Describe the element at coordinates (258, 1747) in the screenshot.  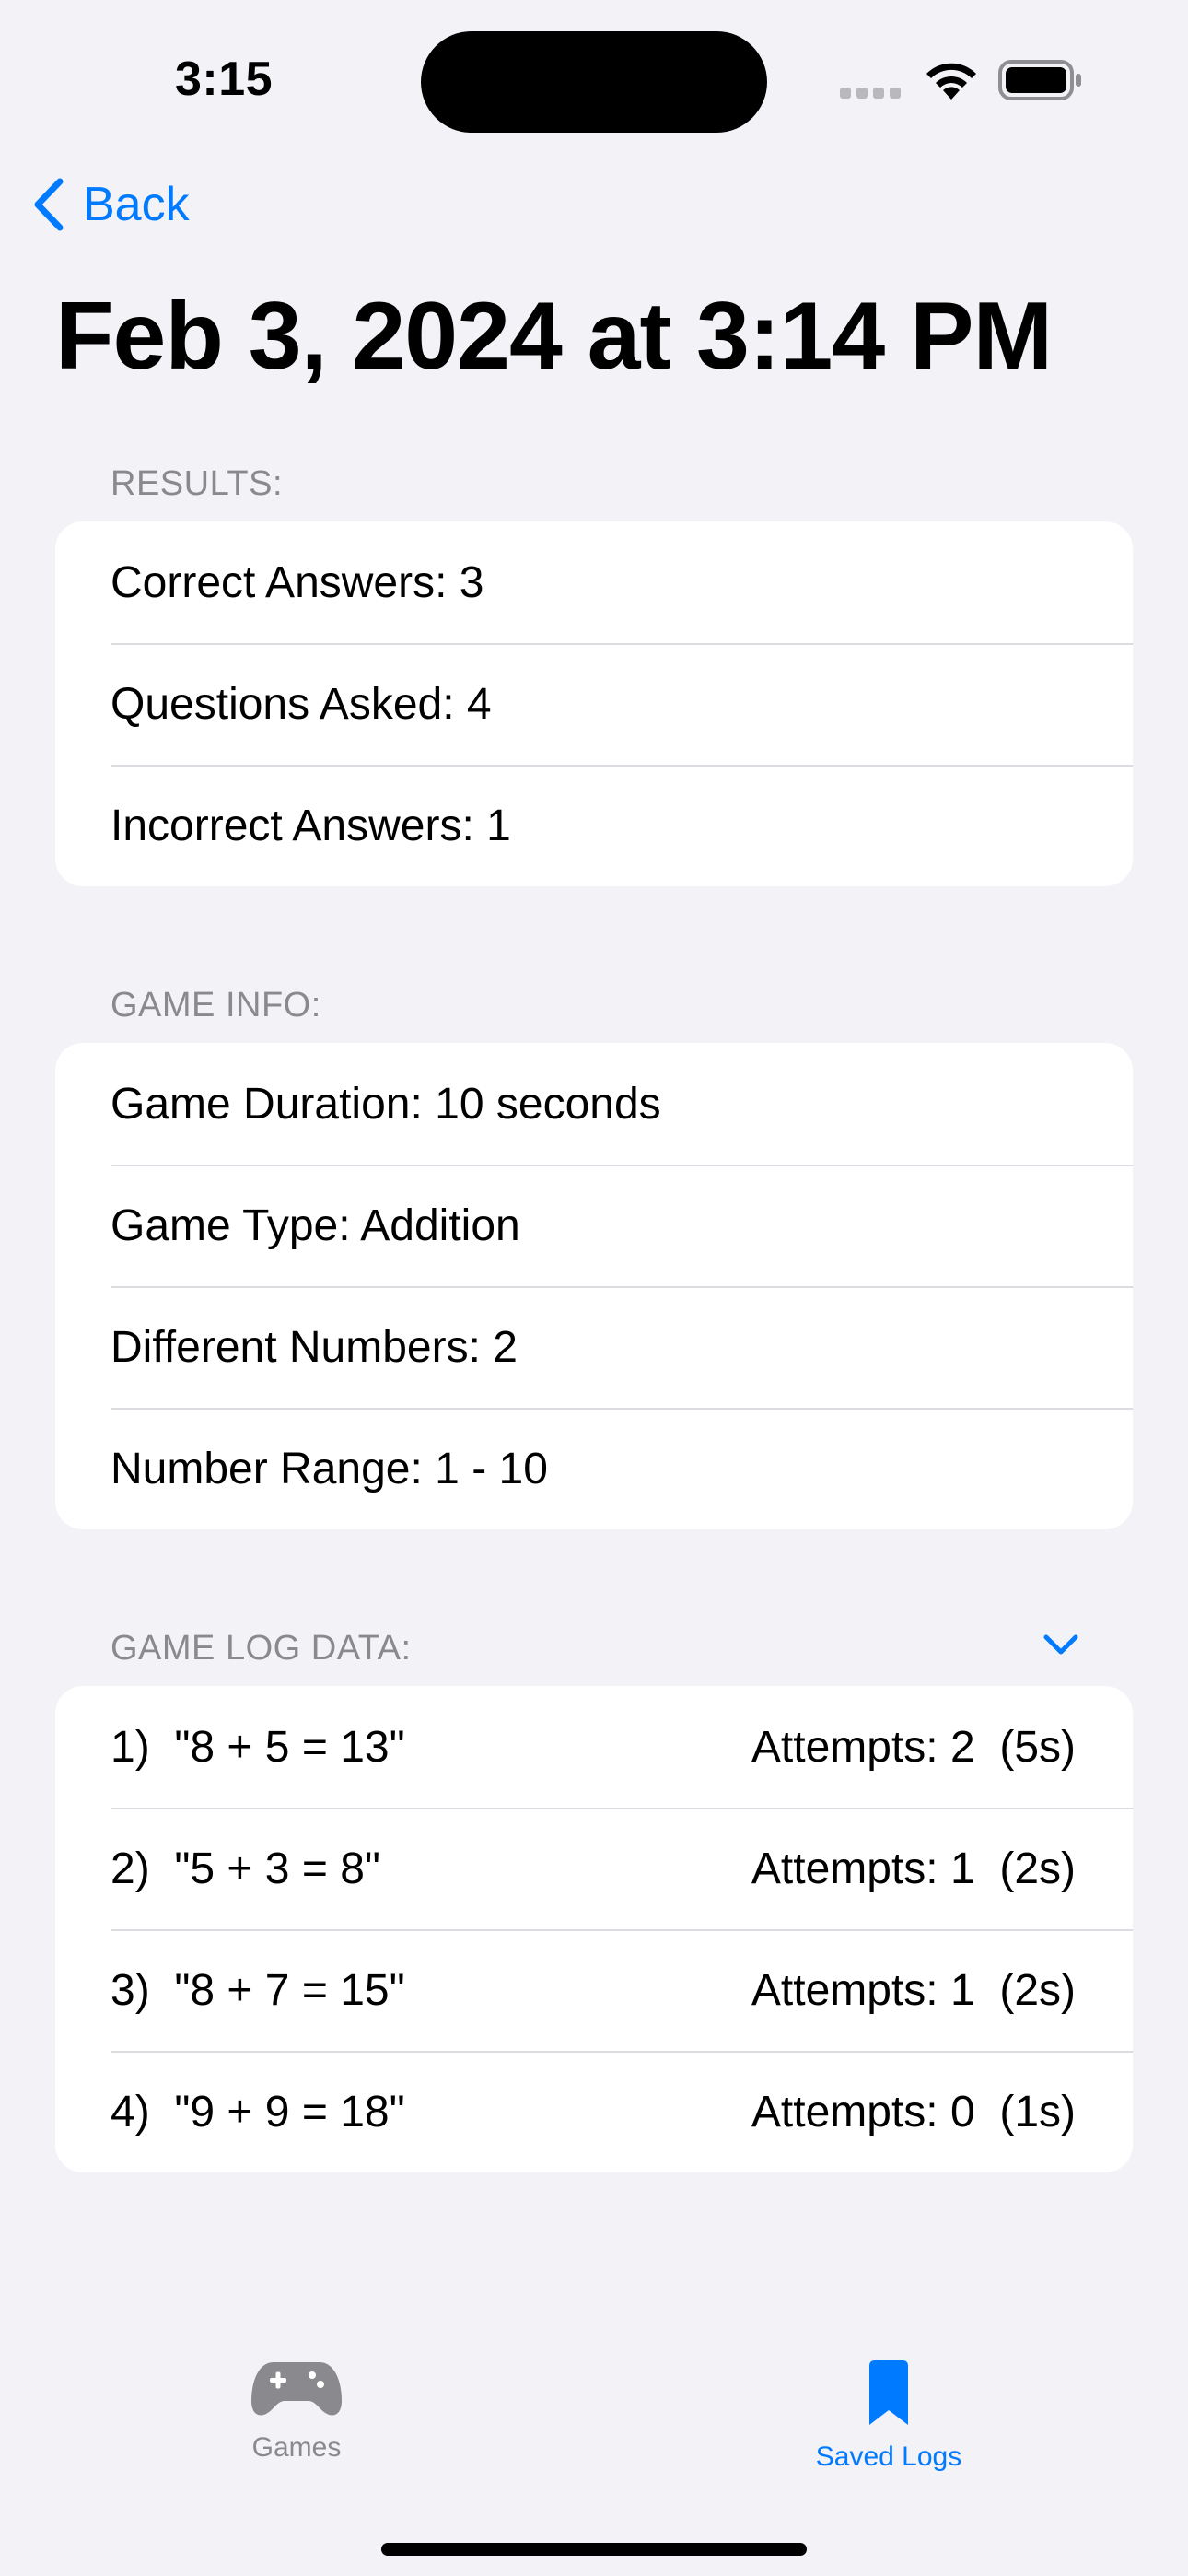
I see `log-question: 1) "8 + 5 = 13"` at that location.